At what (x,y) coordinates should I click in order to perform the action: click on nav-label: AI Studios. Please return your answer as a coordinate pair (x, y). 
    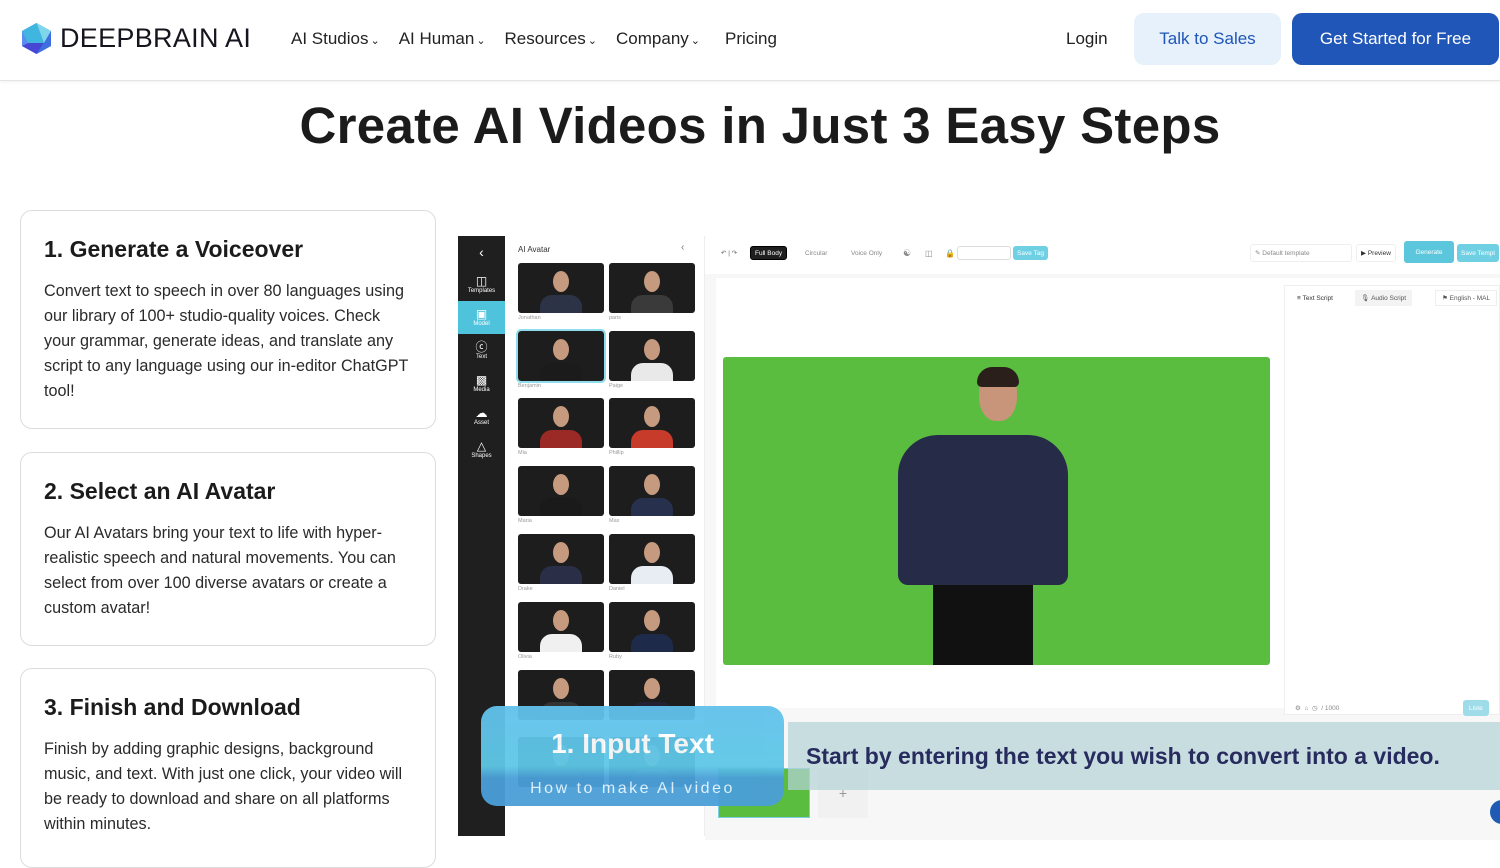
    Looking at the image, I should click on (330, 38).